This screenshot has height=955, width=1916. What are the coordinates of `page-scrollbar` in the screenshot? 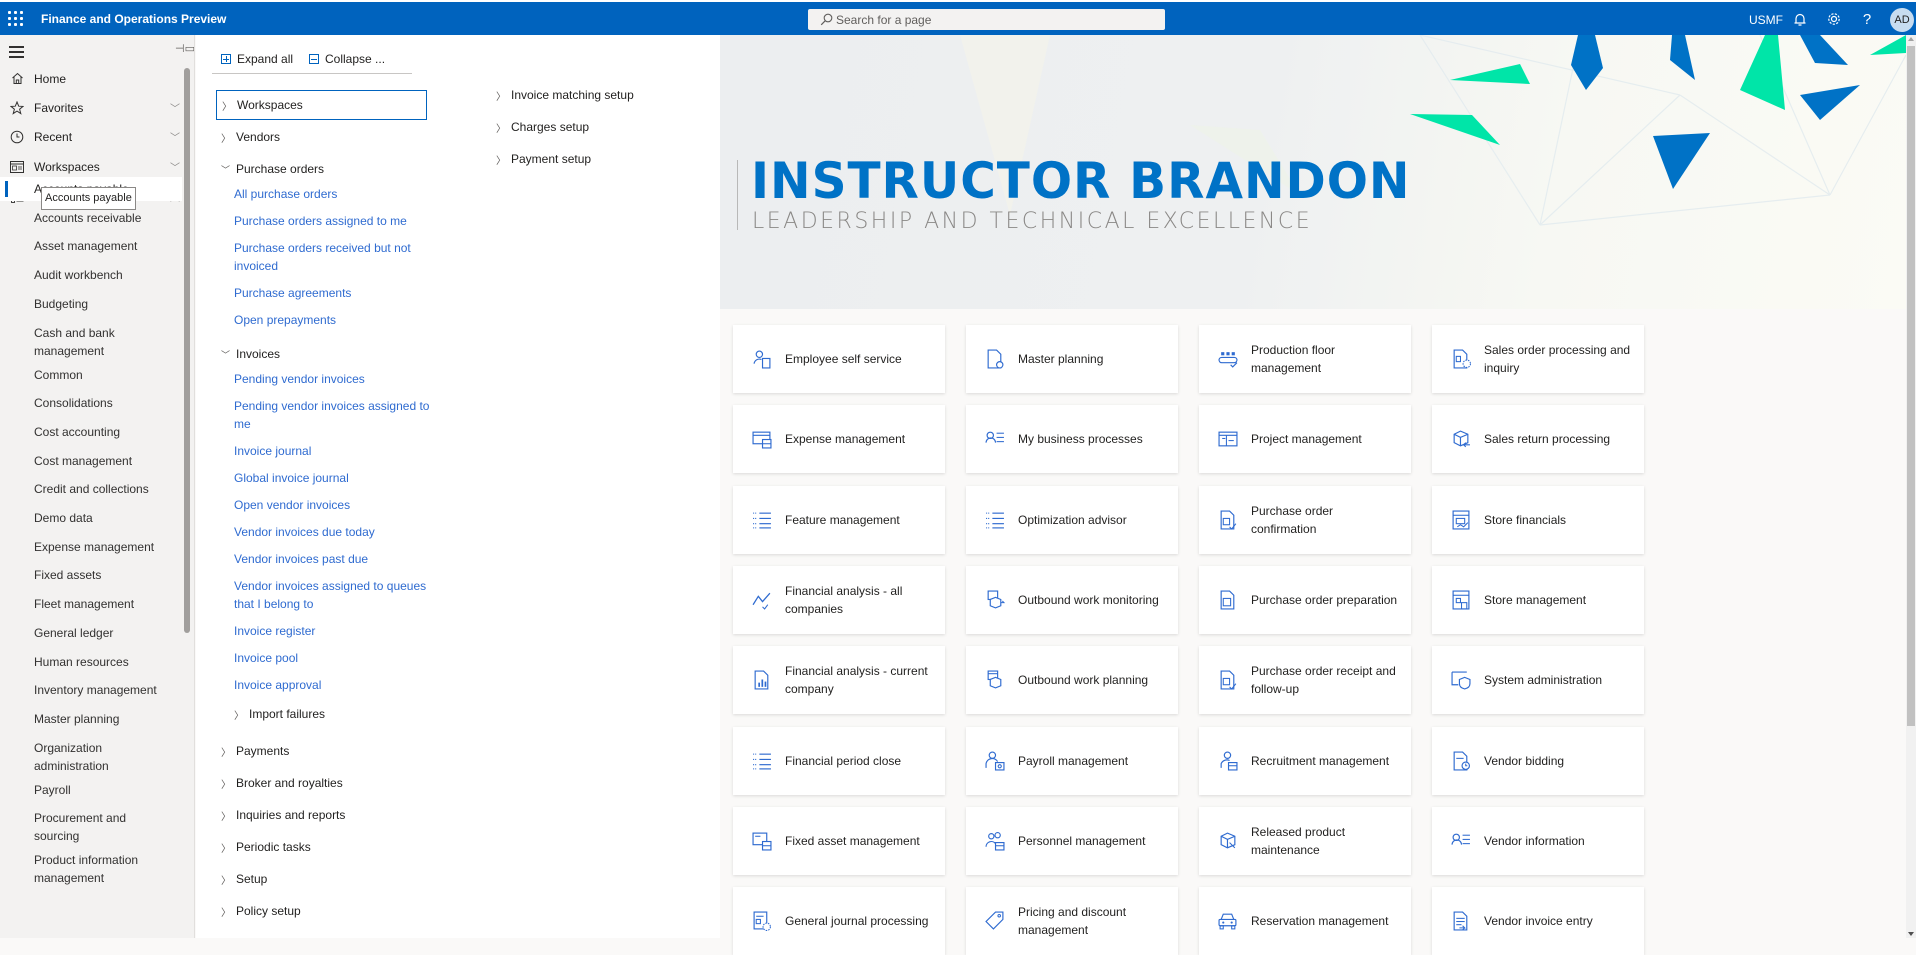 It's located at (1911, 486).